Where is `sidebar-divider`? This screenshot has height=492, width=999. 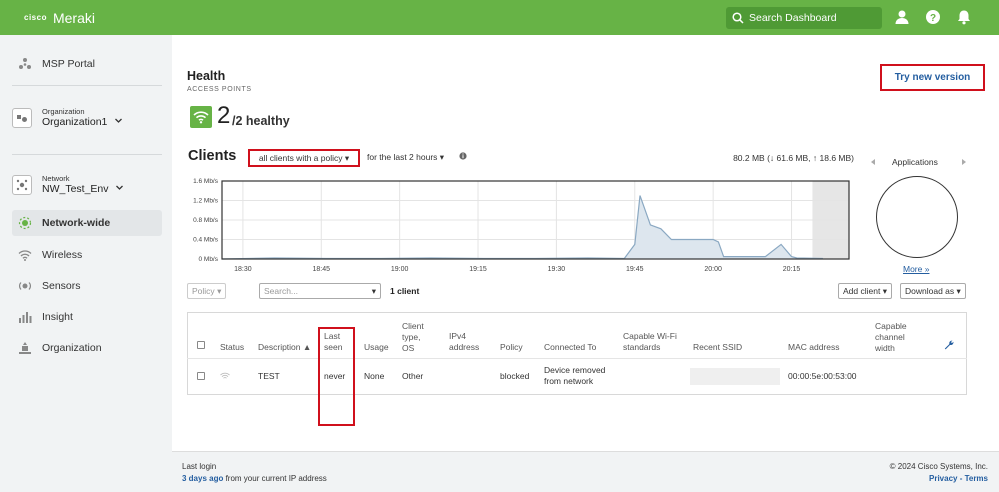 sidebar-divider is located at coordinates (87, 154).